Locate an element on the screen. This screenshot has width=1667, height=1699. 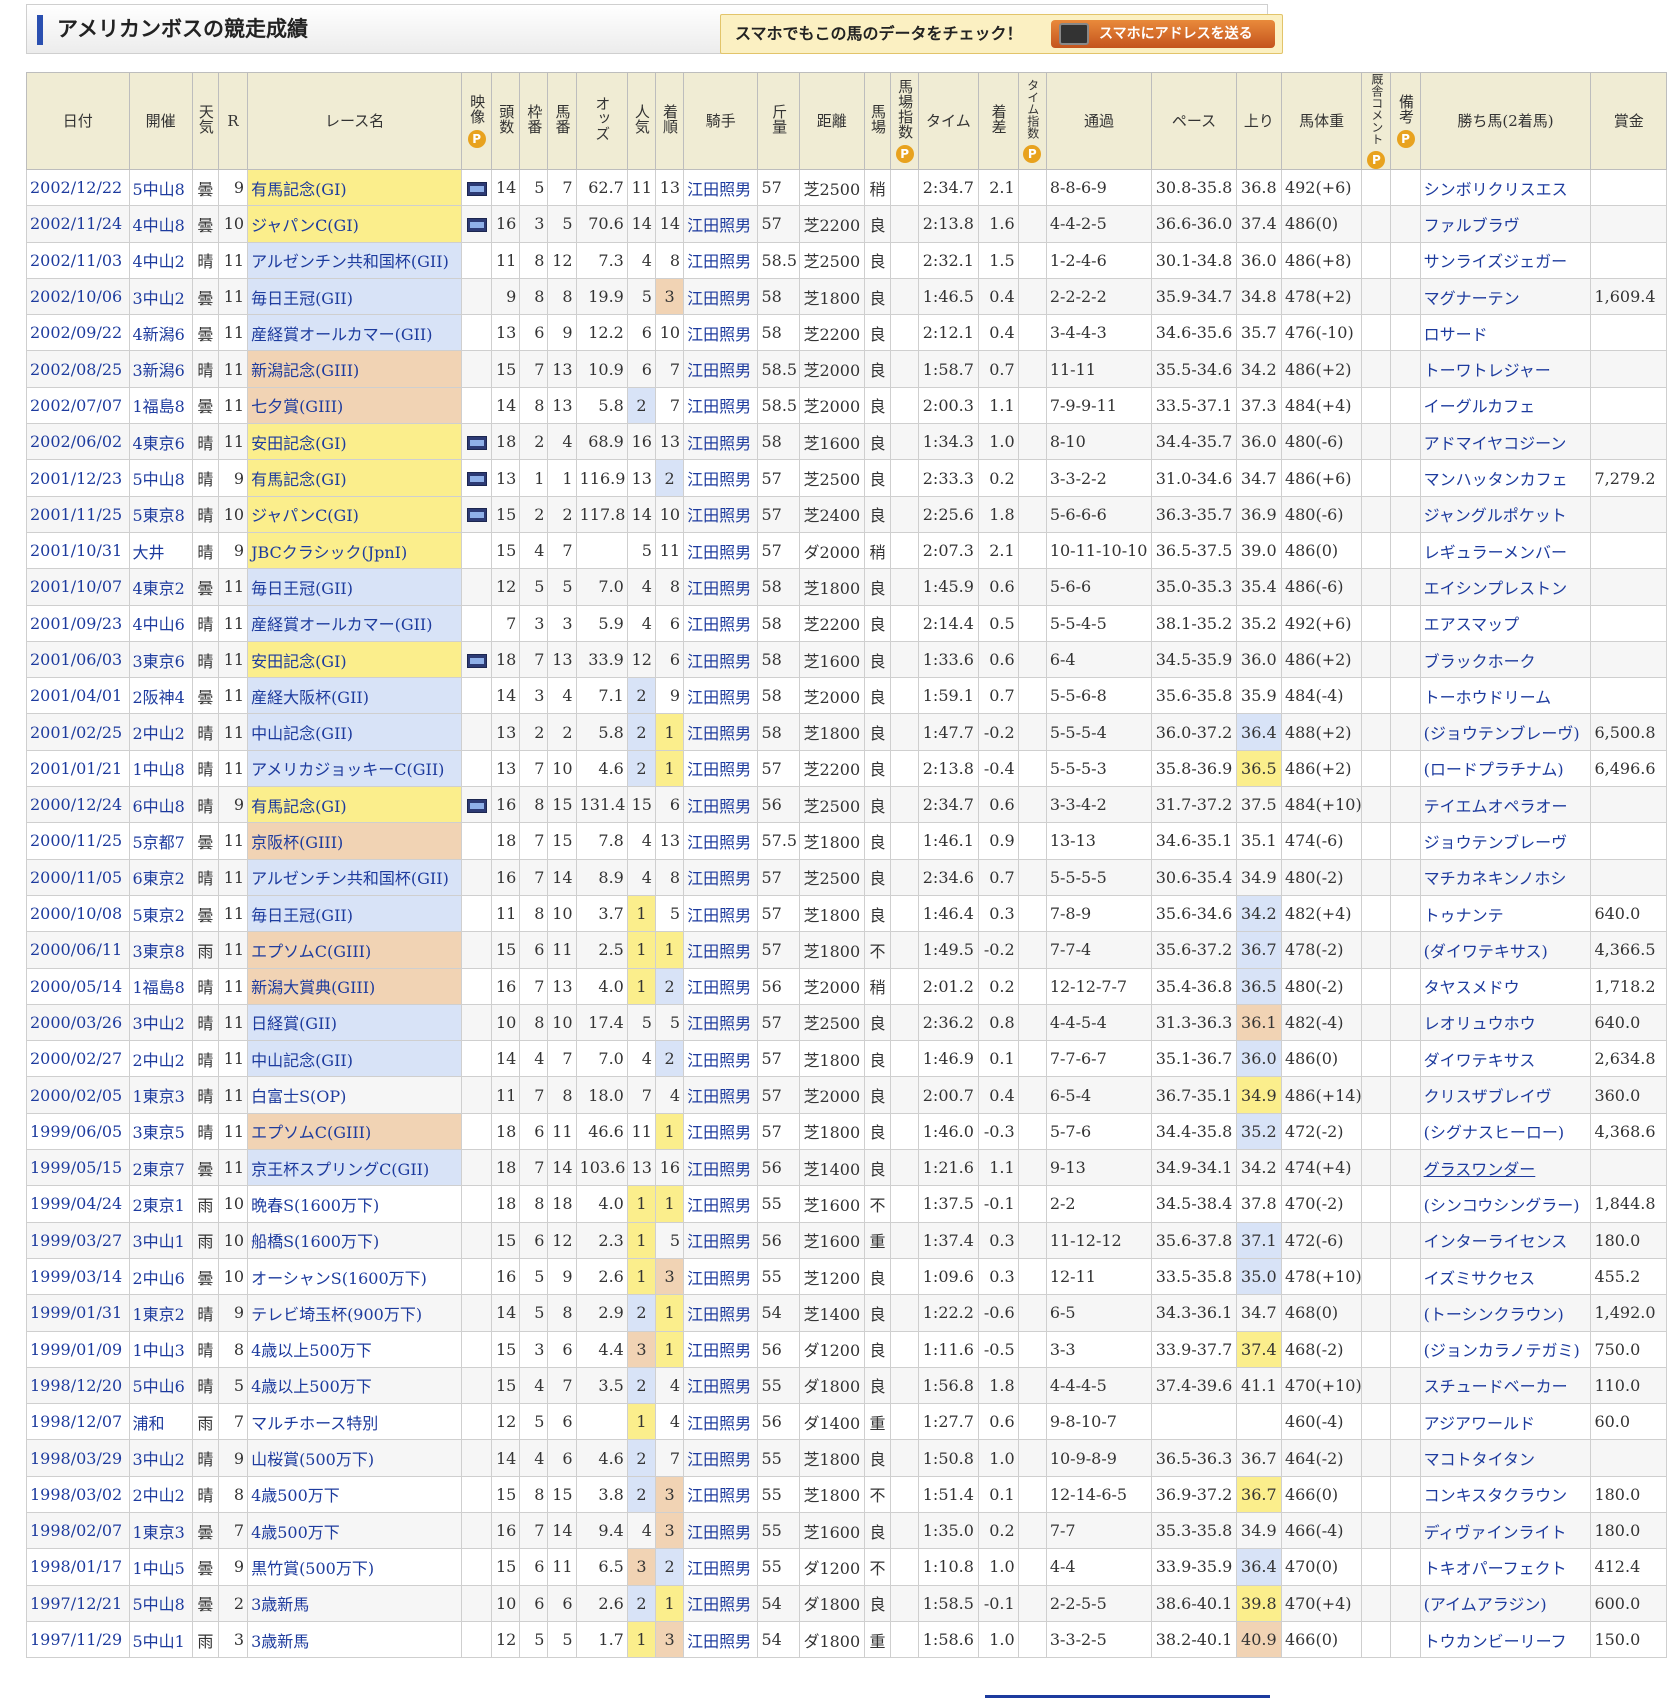
venue-cell-link: 5中山1 is located at coordinates (159, 1641).